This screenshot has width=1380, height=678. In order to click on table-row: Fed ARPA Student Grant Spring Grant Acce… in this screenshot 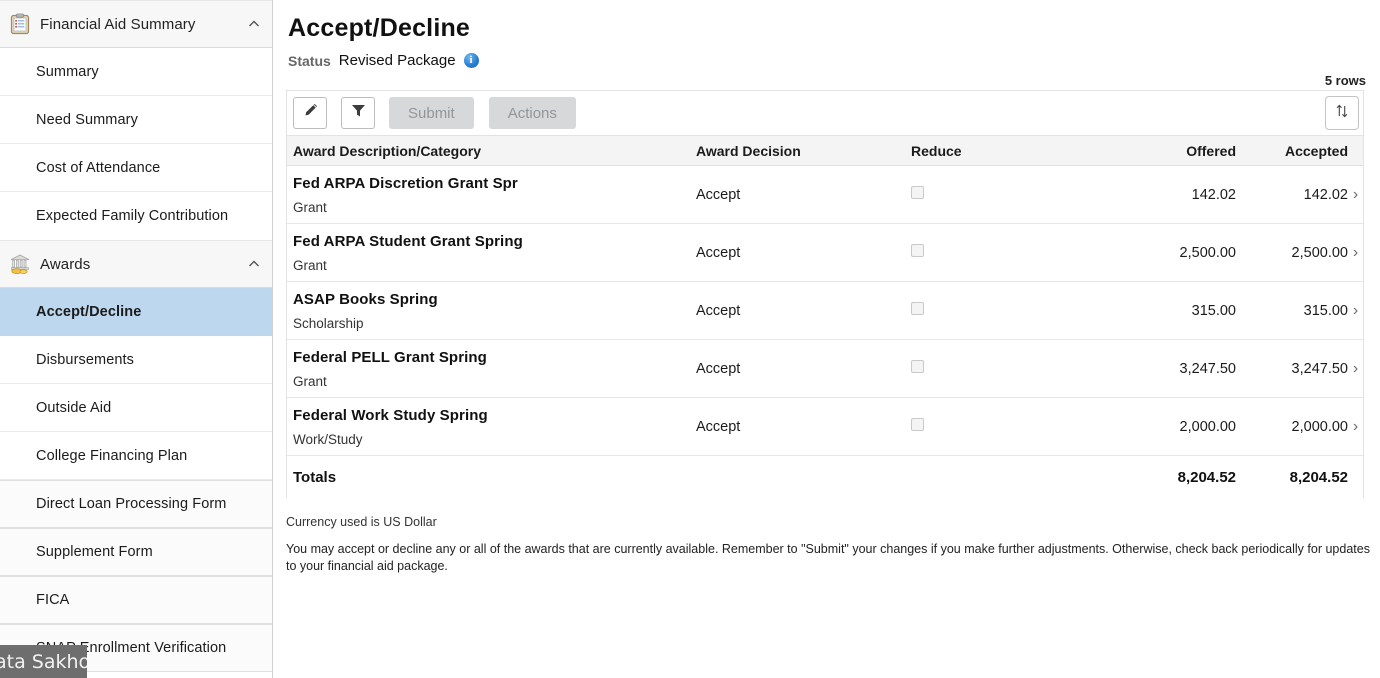, I will do `click(825, 253)`.